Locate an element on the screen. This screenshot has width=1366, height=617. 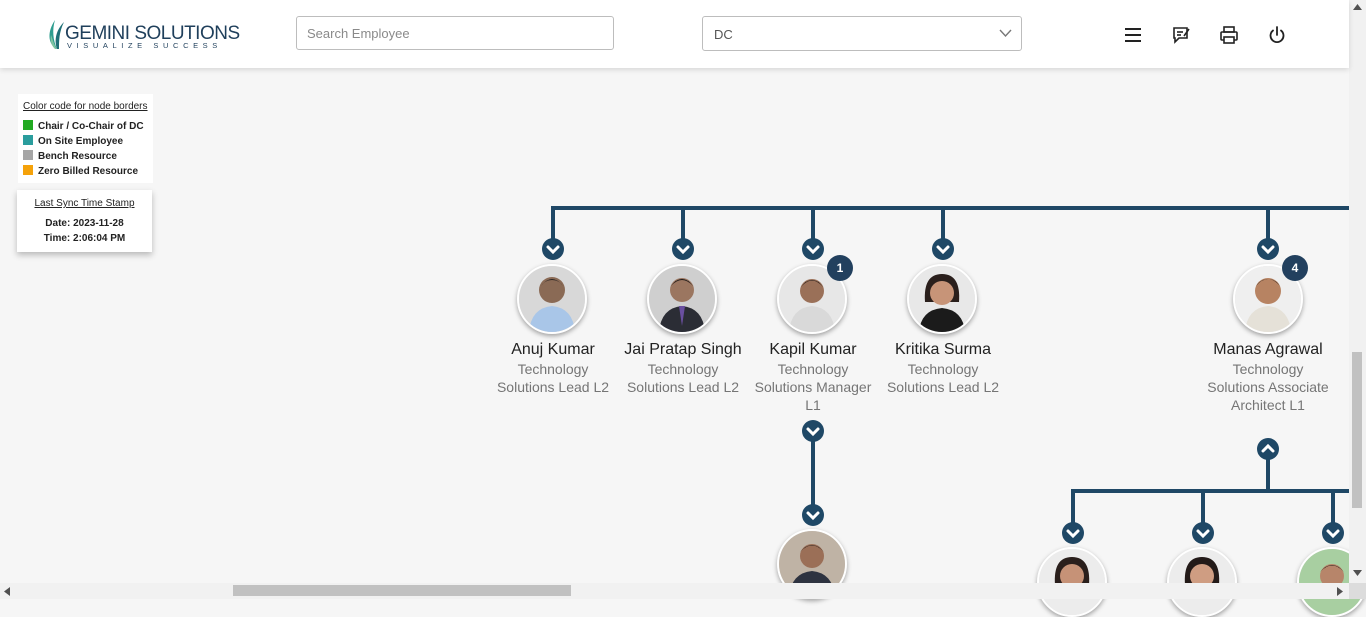
gemini-logo: GEMINI SOLUTIONS VISUALIZE SUCCESS is located at coordinates (143, 34).